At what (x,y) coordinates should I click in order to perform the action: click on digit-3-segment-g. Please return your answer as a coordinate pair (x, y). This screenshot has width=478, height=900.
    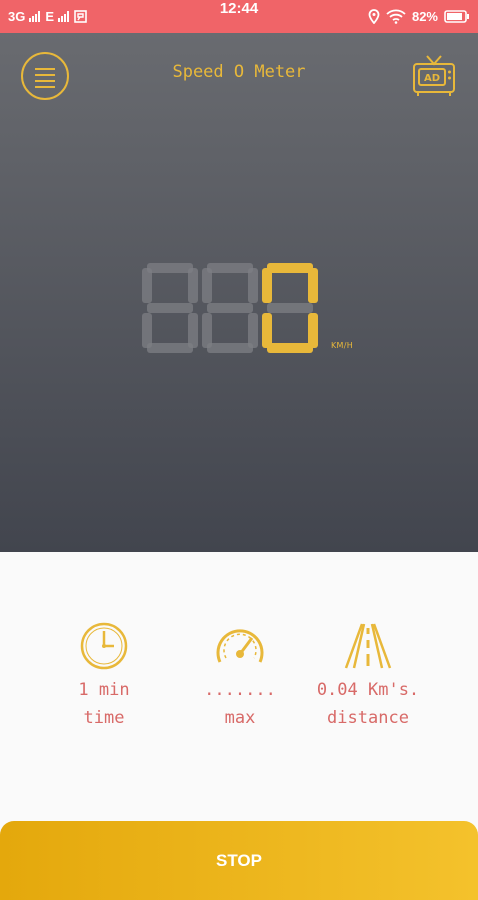
    Looking at the image, I should click on (290, 308).